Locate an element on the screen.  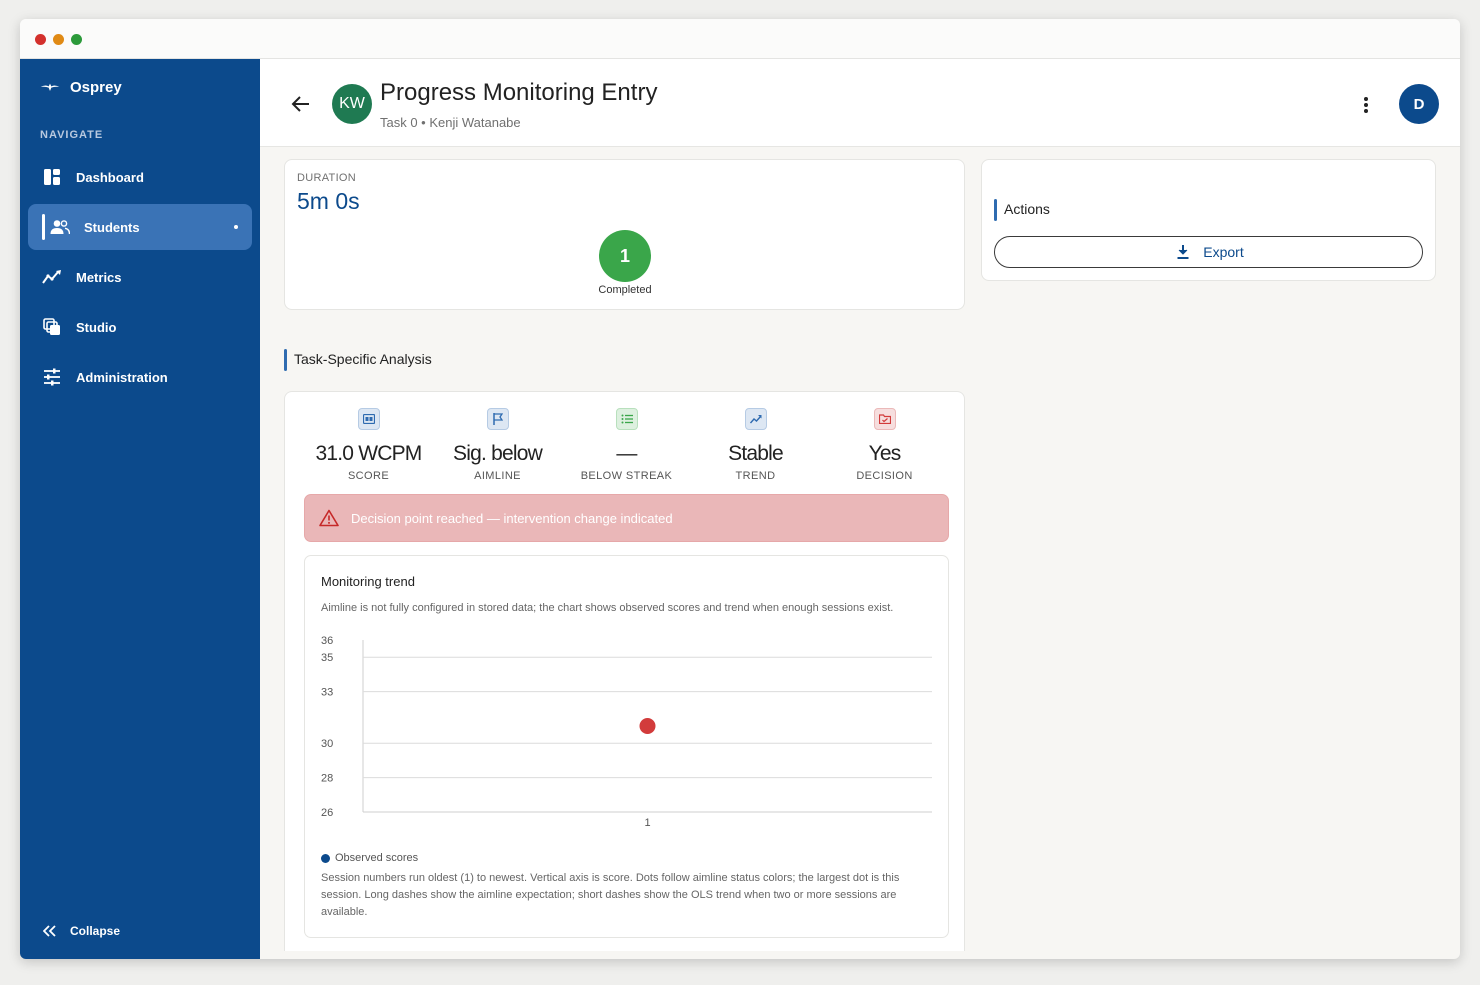
x-tick-label: 1 is located at coordinates (647, 823).